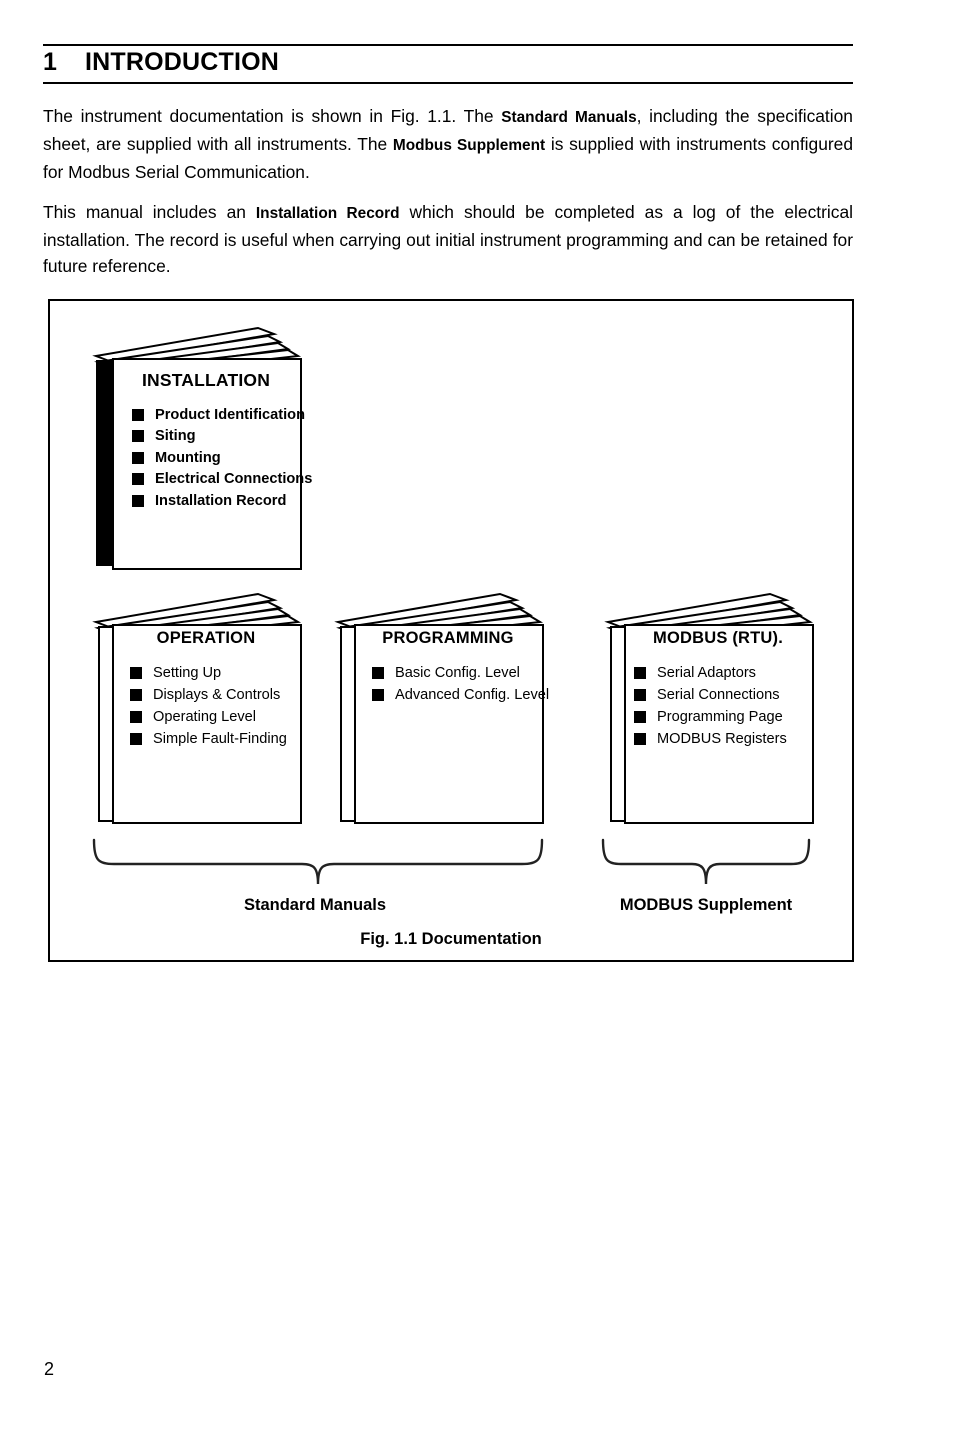 The width and height of the screenshot is (954, 1430). What do you see at coordinates (448, 638) in the screenshot?
I see `book-title-programming: PROGRAMMING` at bounding box center [448, 638].